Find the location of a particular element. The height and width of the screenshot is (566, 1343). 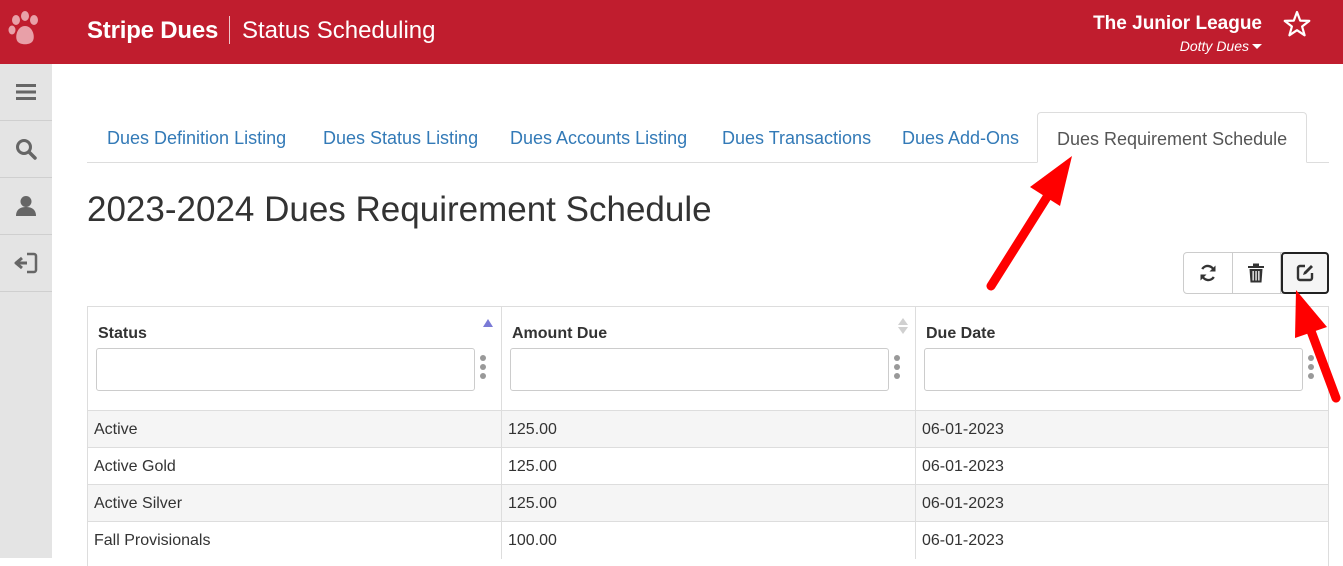

tab-dues-status-listing: Dues Status Listing is located at coordinates (400, 137).